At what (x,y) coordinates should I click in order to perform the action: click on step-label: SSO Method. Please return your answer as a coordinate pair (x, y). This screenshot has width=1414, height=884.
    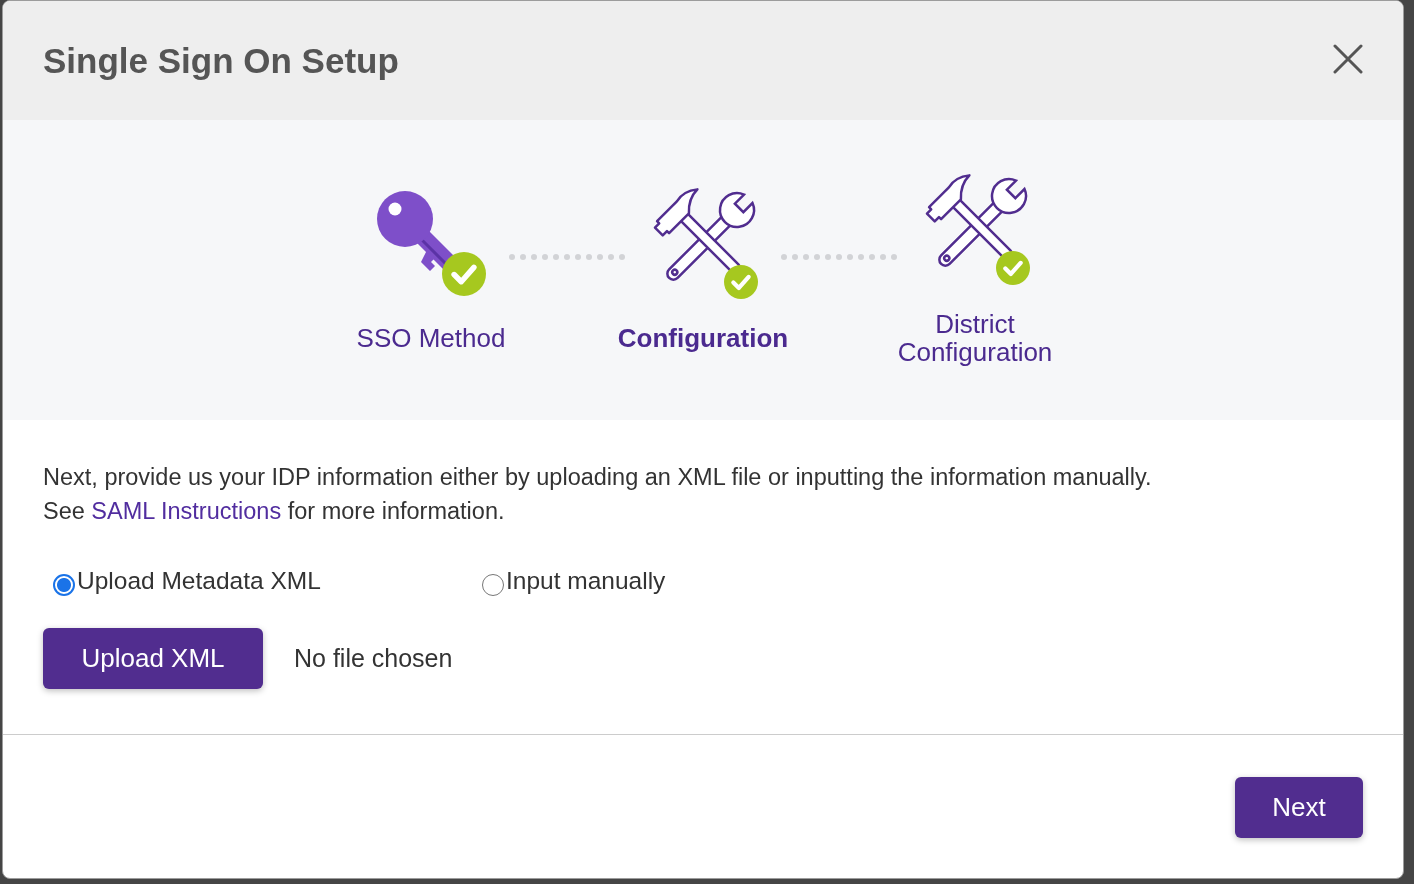
    Looking at the image, I should click on (431, 338).